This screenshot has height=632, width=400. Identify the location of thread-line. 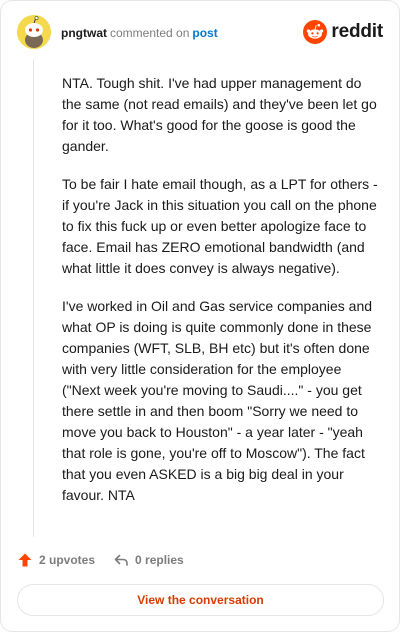
(33, 298).